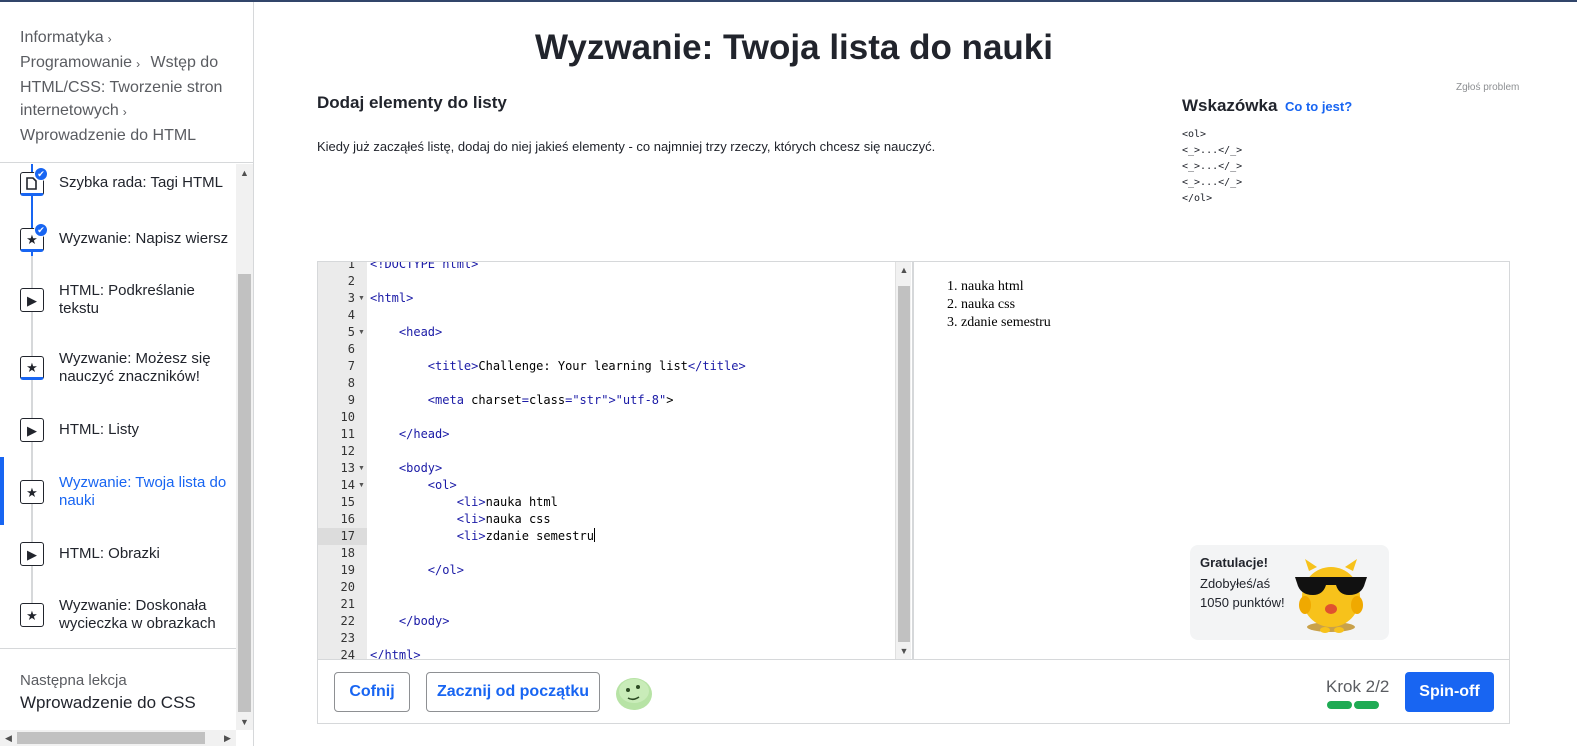 This screenshot has height=746, width=1577. I want to click on active-lesson-indicator, so click(2, 491).